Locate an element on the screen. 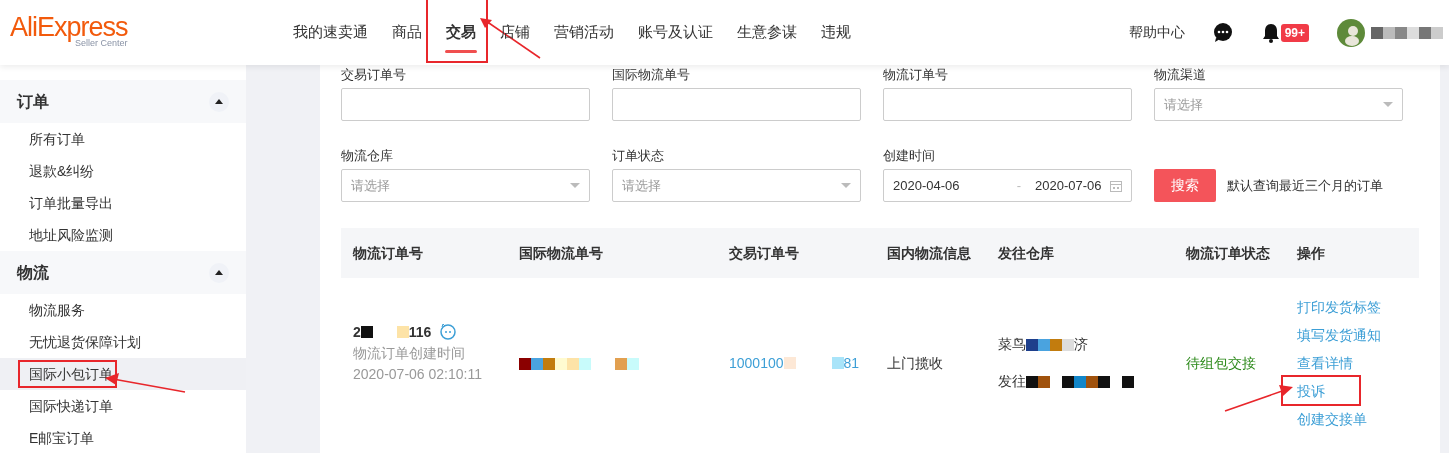  field-label: 物流渠道 is located at coordinates (1180, 75).